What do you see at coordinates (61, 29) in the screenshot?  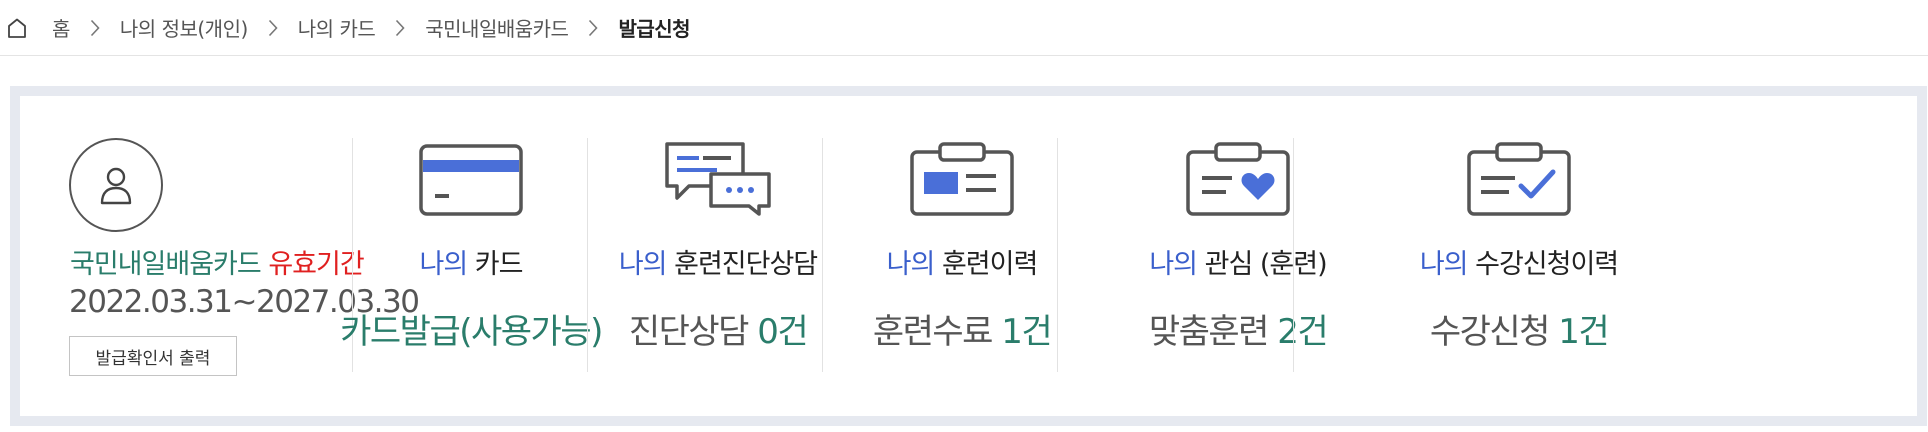 I see `breadcrumb-home-label: 홈` at bounding box center [61, 29].